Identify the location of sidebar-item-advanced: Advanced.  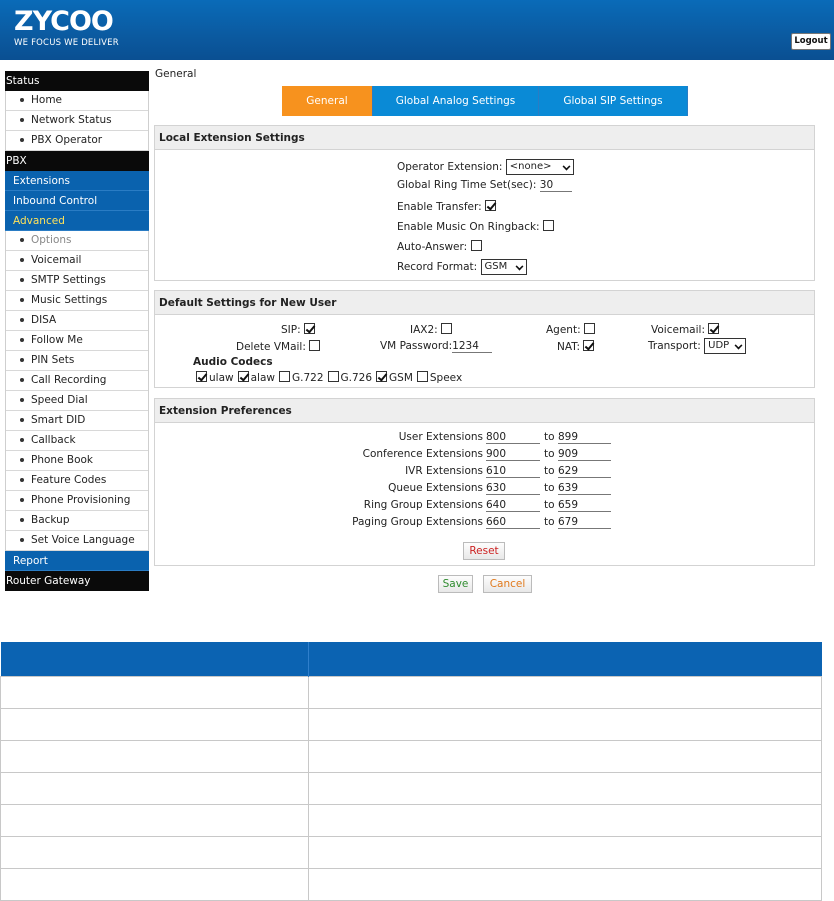
(77, 221).